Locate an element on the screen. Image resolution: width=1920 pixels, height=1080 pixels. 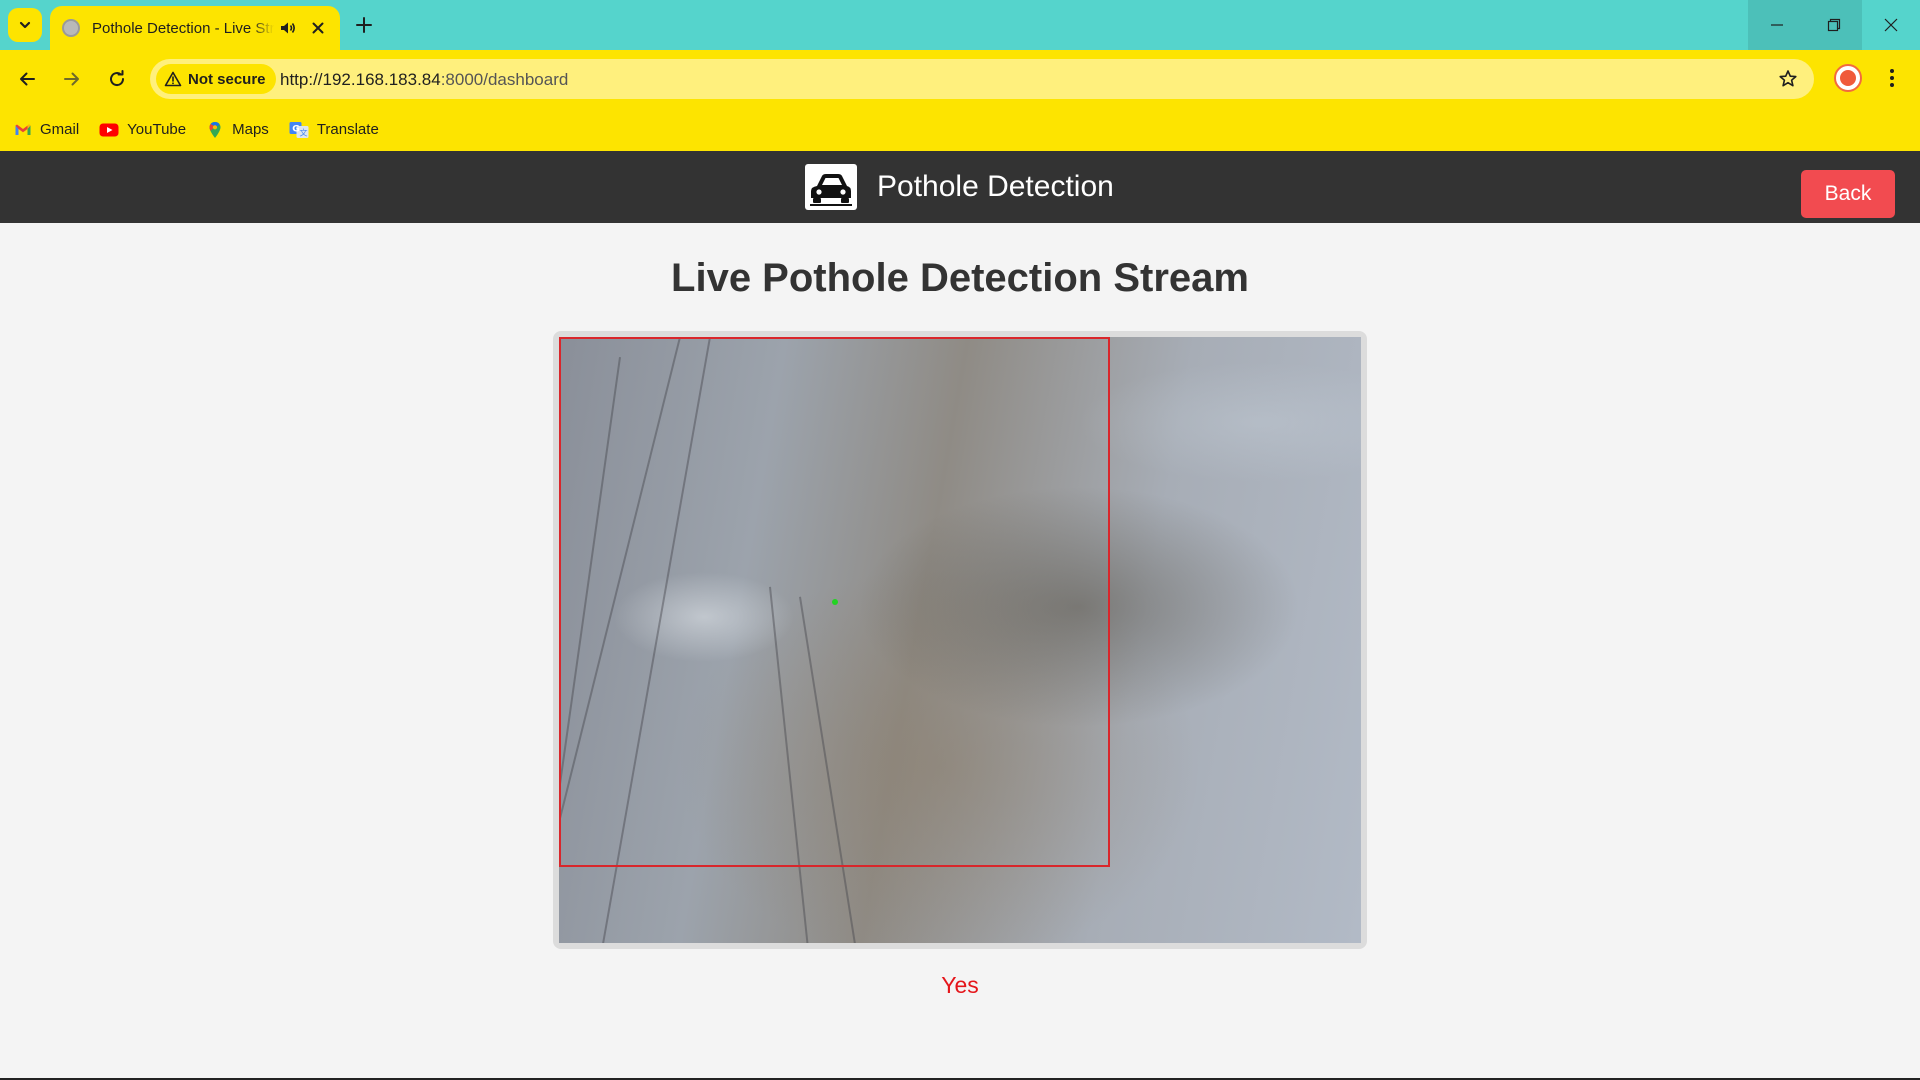
bookmark-label: Maps is located at coordinates (250, 129).